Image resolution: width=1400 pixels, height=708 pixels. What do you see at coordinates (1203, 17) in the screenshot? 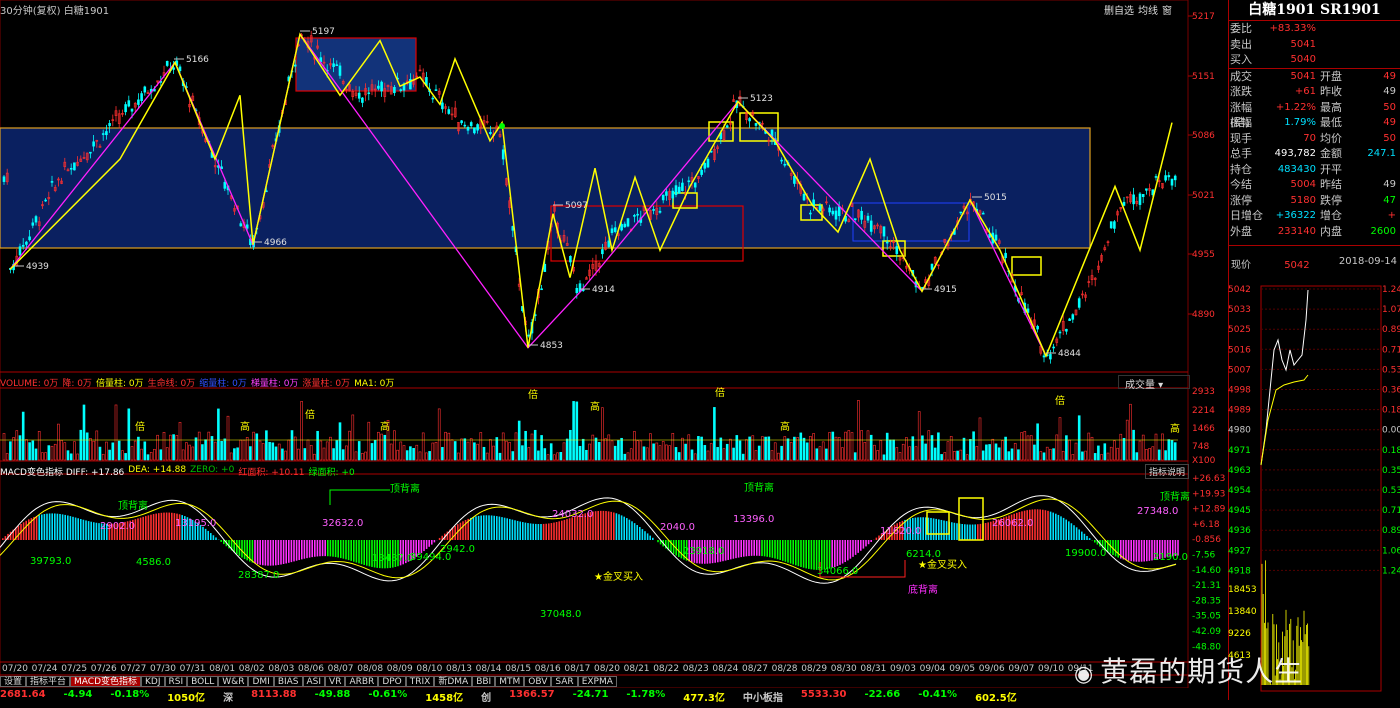
I see `price-axis-label: 5217` at bounding box center [1203, 17].